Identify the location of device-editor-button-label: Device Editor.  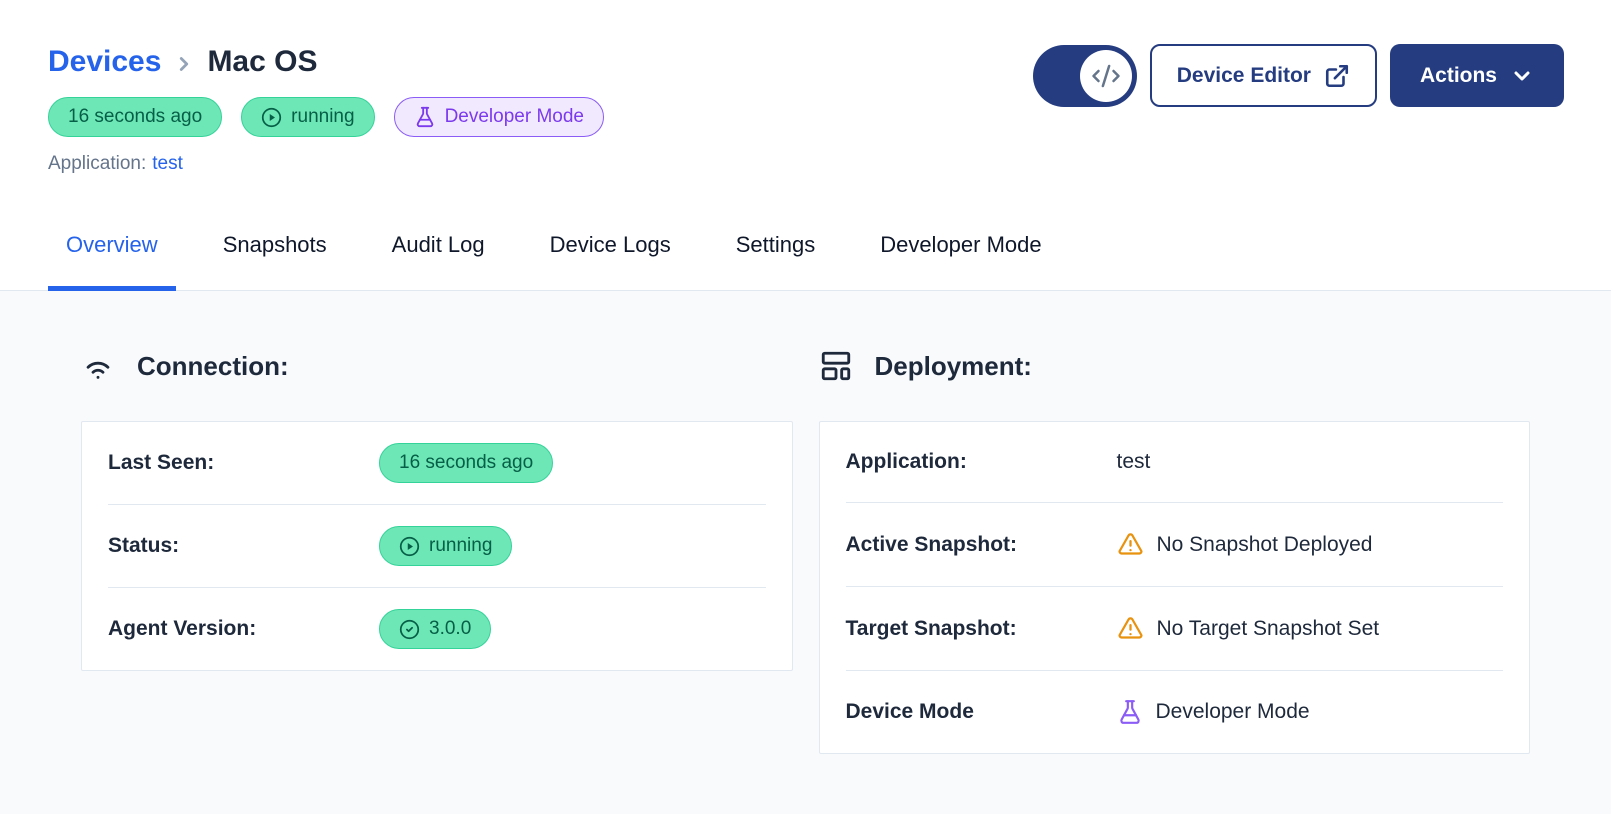
(1243, 75).